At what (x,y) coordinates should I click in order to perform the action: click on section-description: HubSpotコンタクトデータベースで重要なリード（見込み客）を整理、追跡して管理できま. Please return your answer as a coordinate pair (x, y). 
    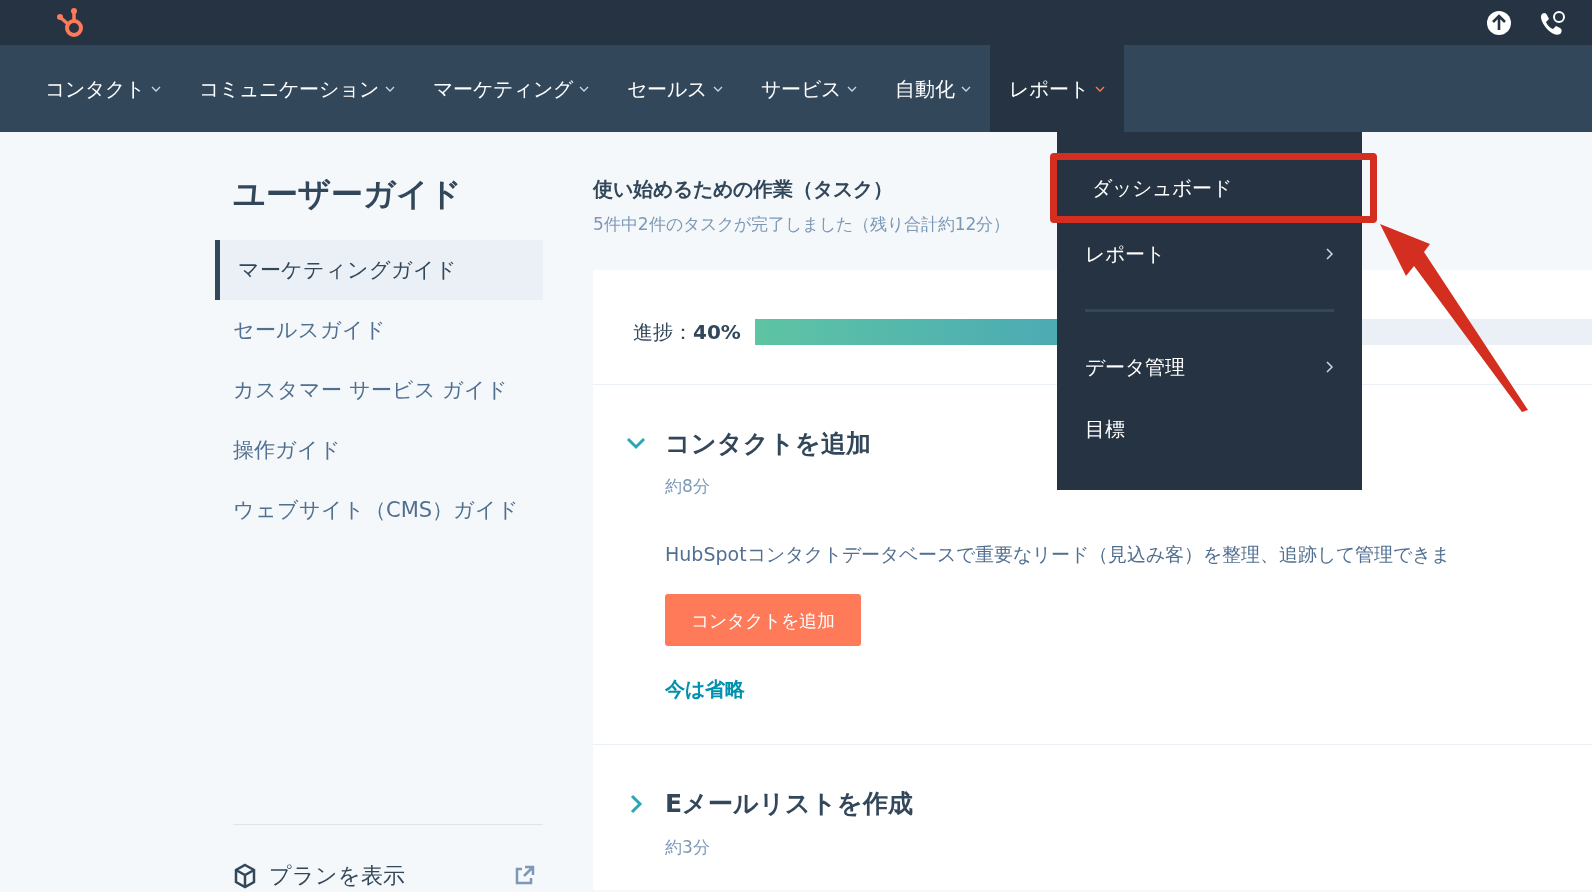
    Looking at the image, I should click on (1058, 554).